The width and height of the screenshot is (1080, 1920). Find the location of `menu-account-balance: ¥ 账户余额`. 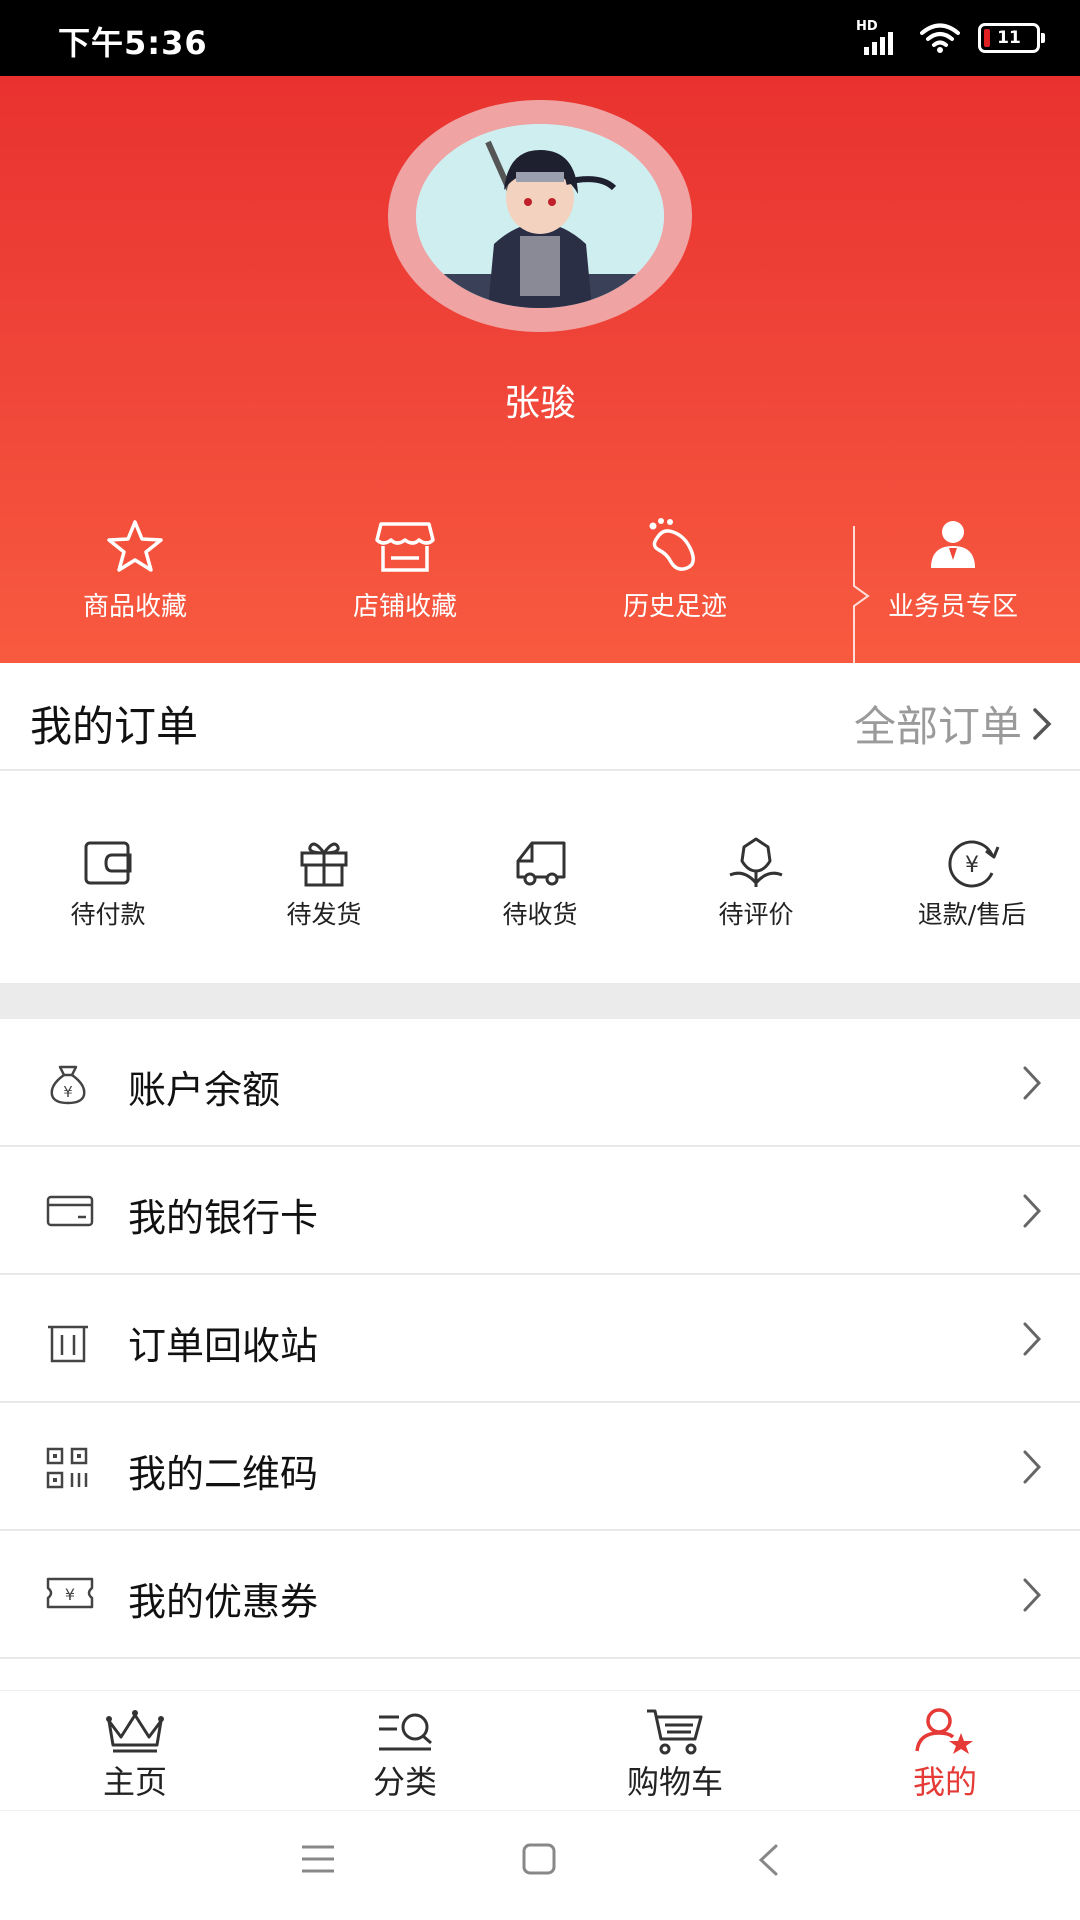

menu-account-balance: ¥ 账户余额 is located at coordinates (540, 1083).